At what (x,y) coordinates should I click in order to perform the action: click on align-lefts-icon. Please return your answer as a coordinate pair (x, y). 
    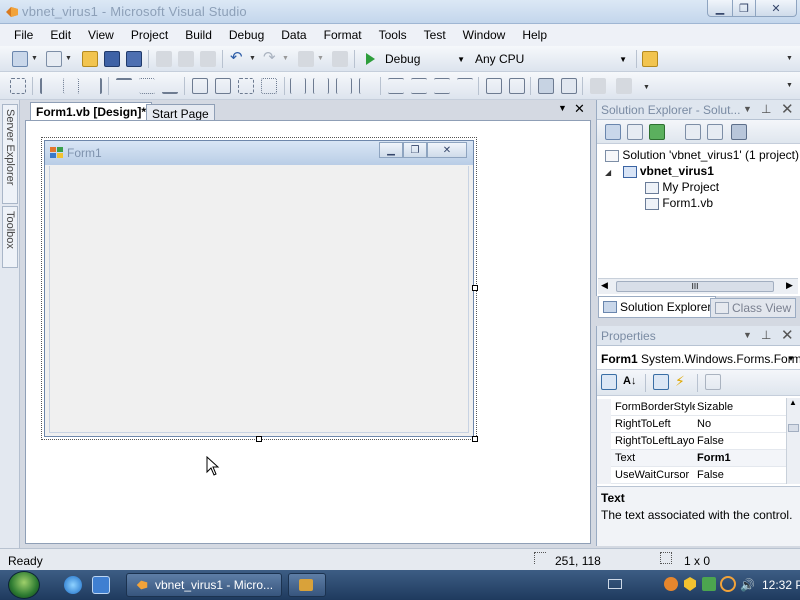
    Looking at the image, I should click on (48, 86).